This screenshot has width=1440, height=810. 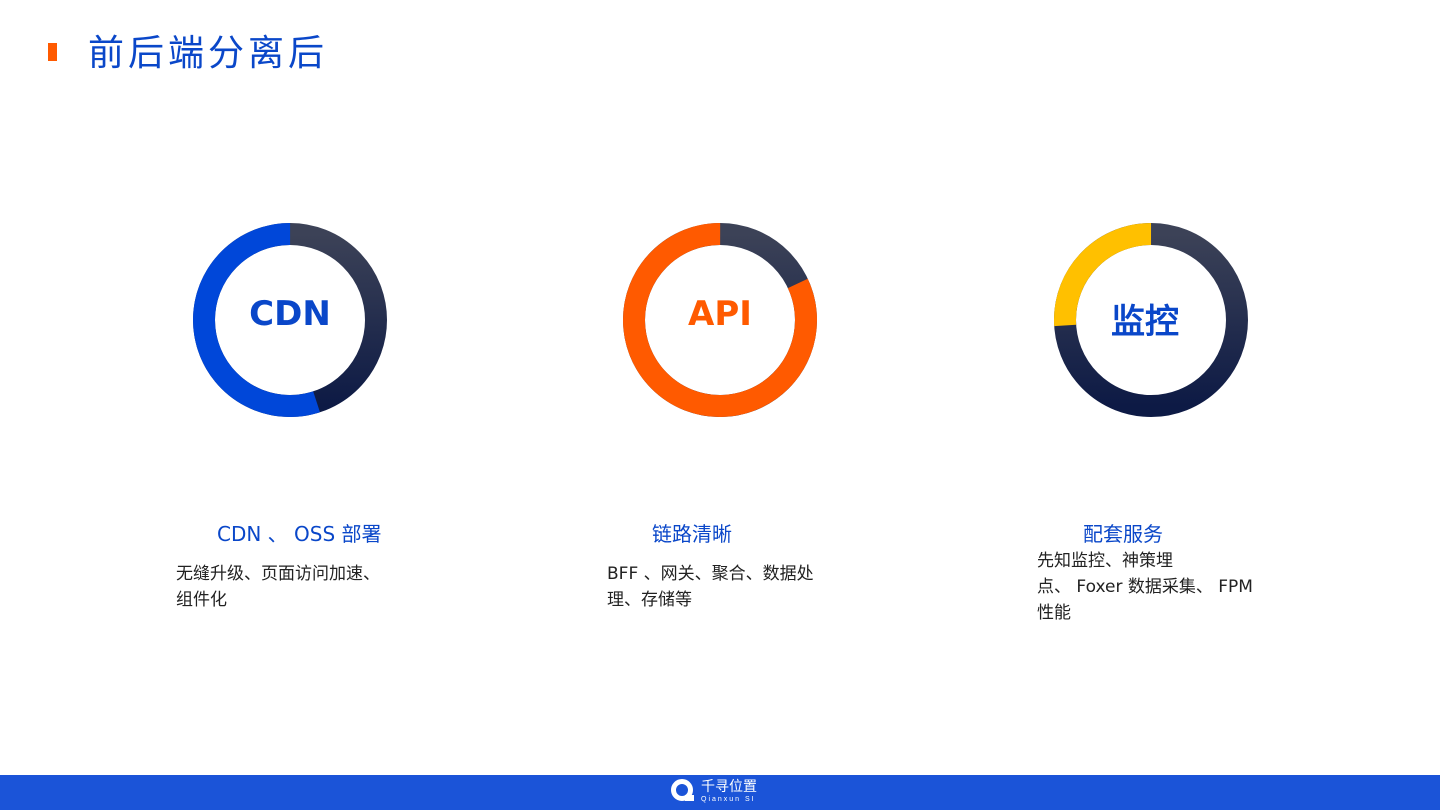 What do you see at coordinates (201, 600) in the screenshot?
I see `cdn-desc-line: 组件化` at bounding box center [201, 600].